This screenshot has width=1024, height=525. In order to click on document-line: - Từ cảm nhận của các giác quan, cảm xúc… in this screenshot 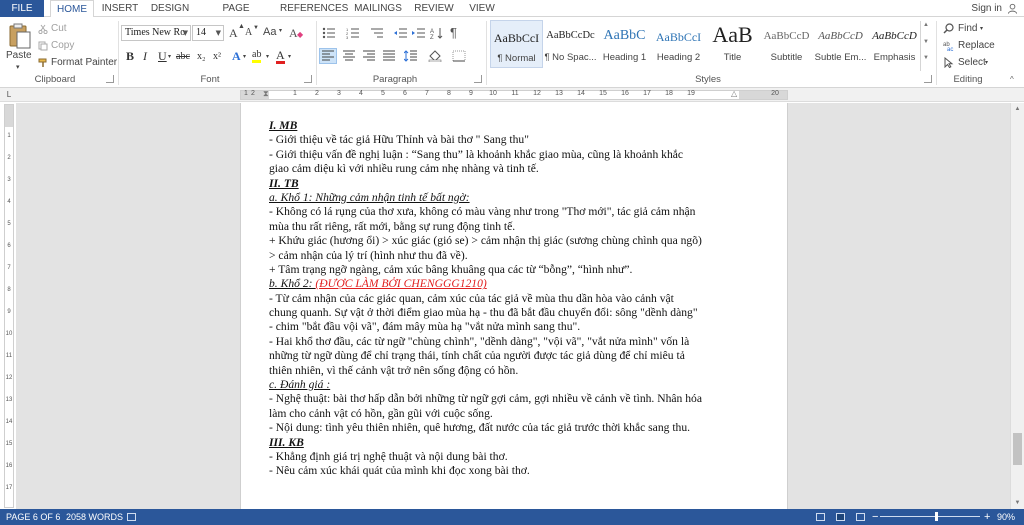, I will do `click(505, 299)`.